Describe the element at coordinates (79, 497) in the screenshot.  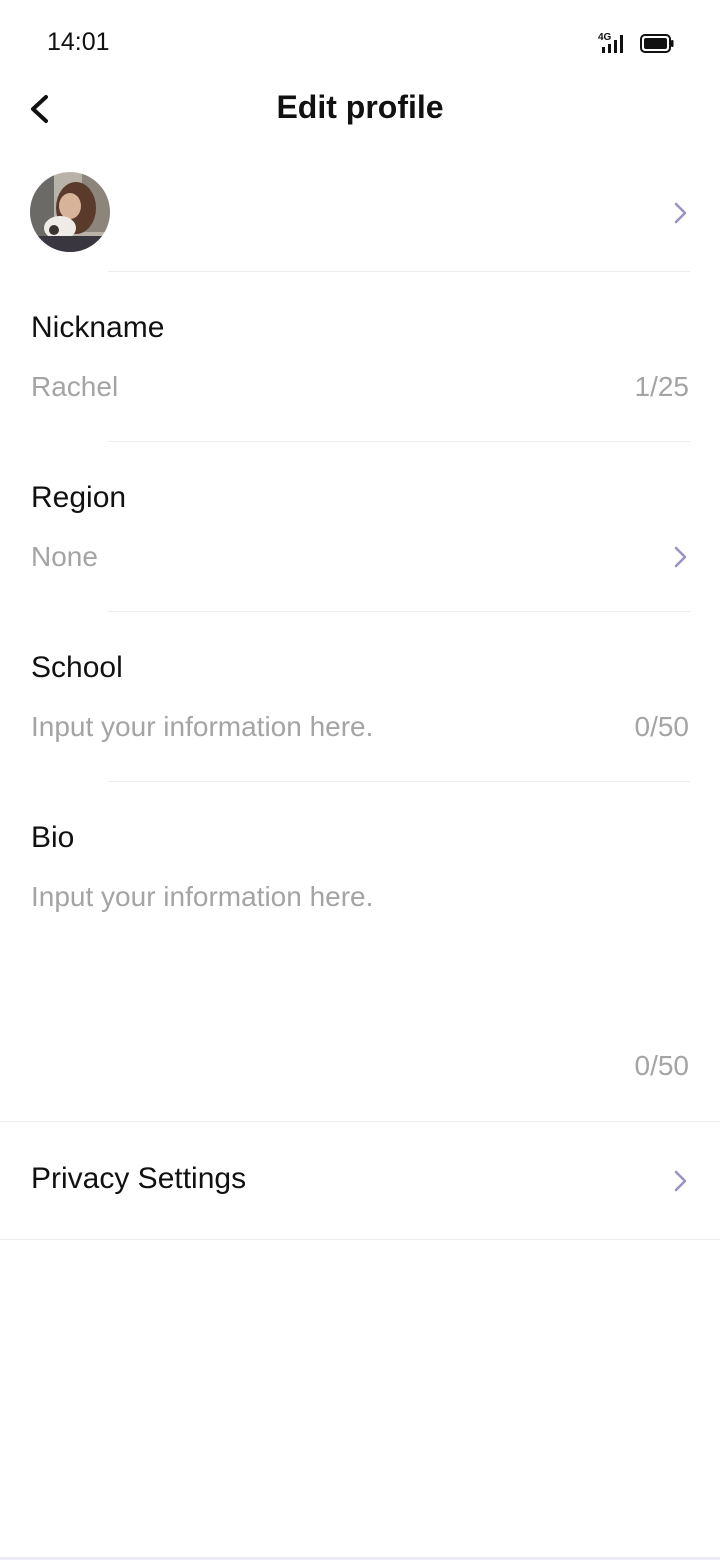
I see `region-label: Region` at that location.